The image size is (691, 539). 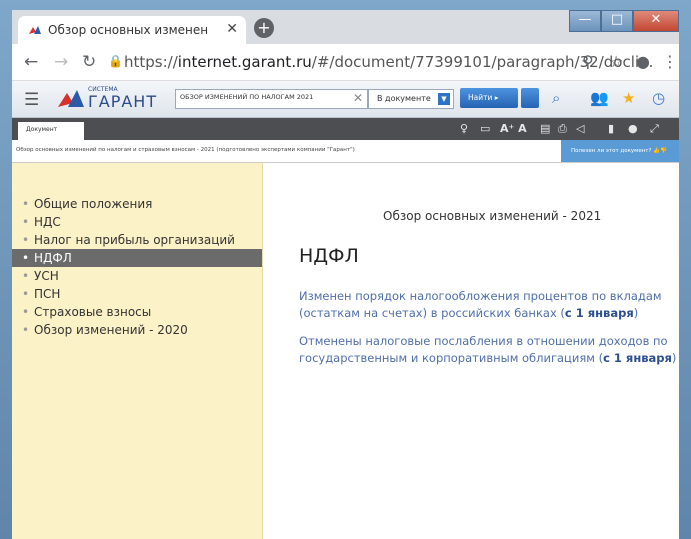 What do you see at coordinates (556, 98) in the screenshot?
I see `advanced-search-icon: ⌕` at bounding box center [556, 98].